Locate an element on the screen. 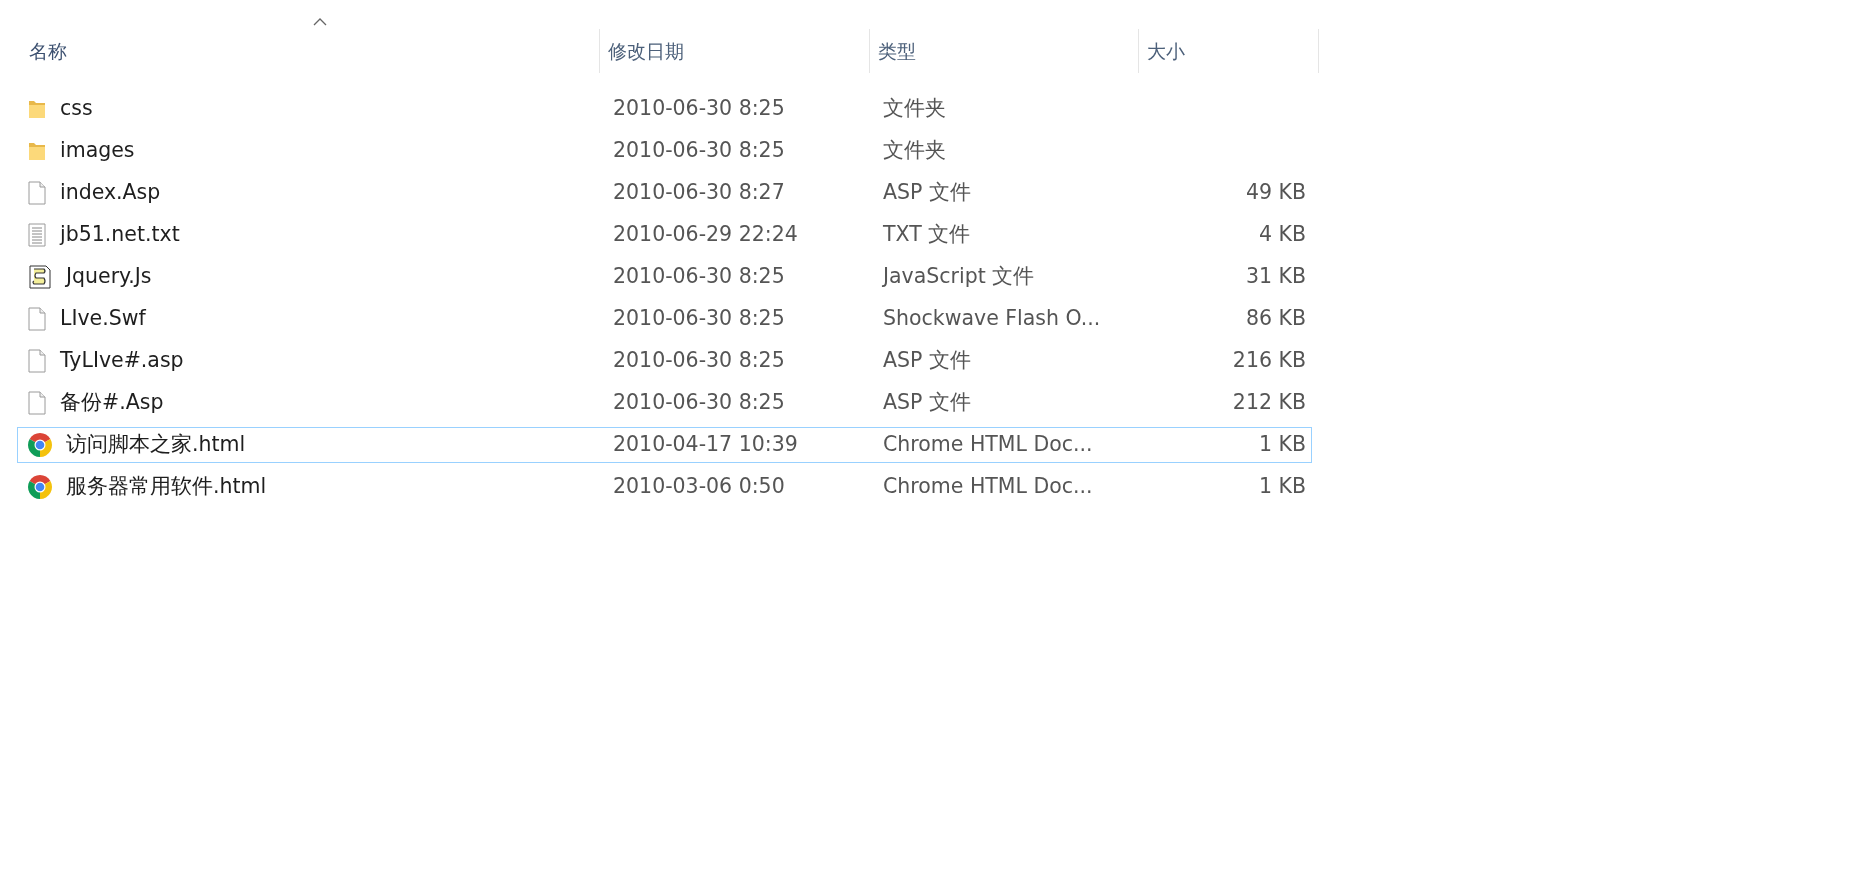 The width and height of the screenshot is (1850, 886). file-row: 备份#.Asp 2010-06-30 8:25 ASP 文件 212 KB is located at coordinates (664, 403).